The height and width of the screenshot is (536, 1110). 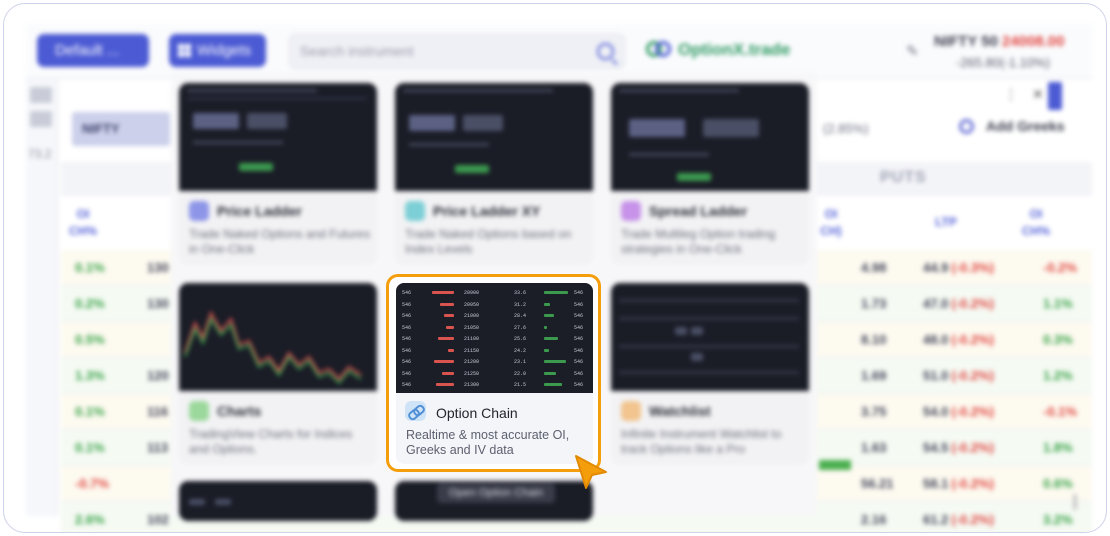 I want to click on option-chain-preview-row: 546 21250 22.0 546, so click(x=494, y=373).